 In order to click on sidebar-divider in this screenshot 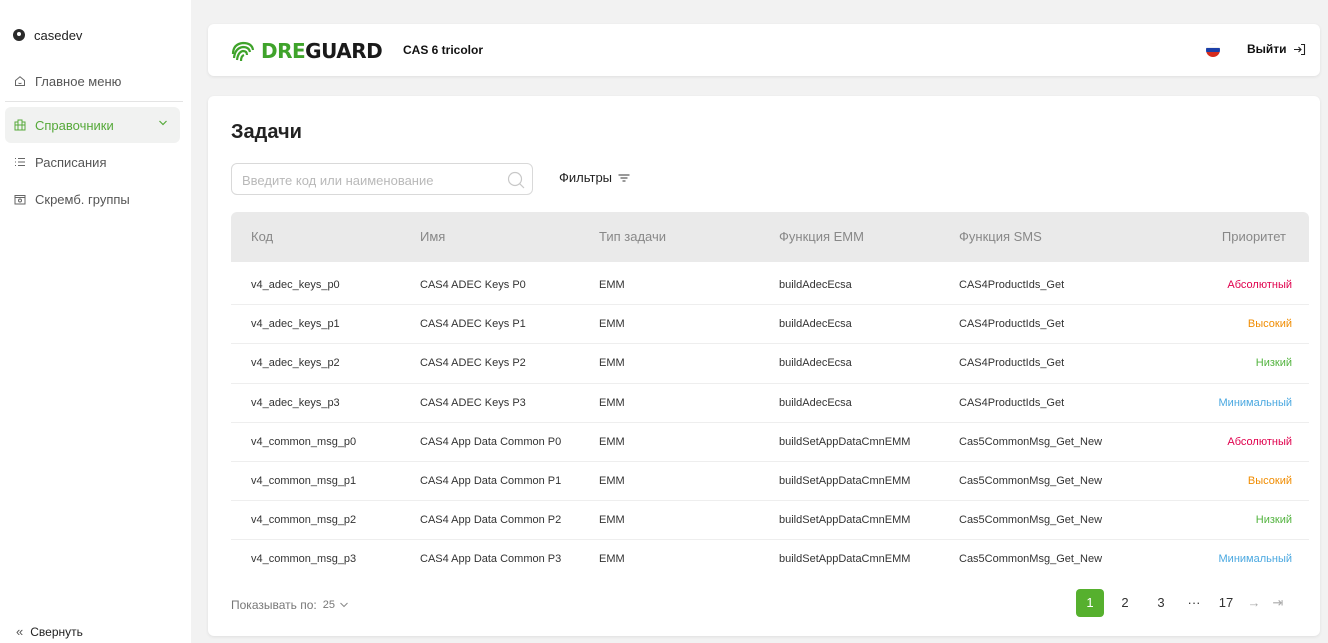, I will do `click(94, 101)`.